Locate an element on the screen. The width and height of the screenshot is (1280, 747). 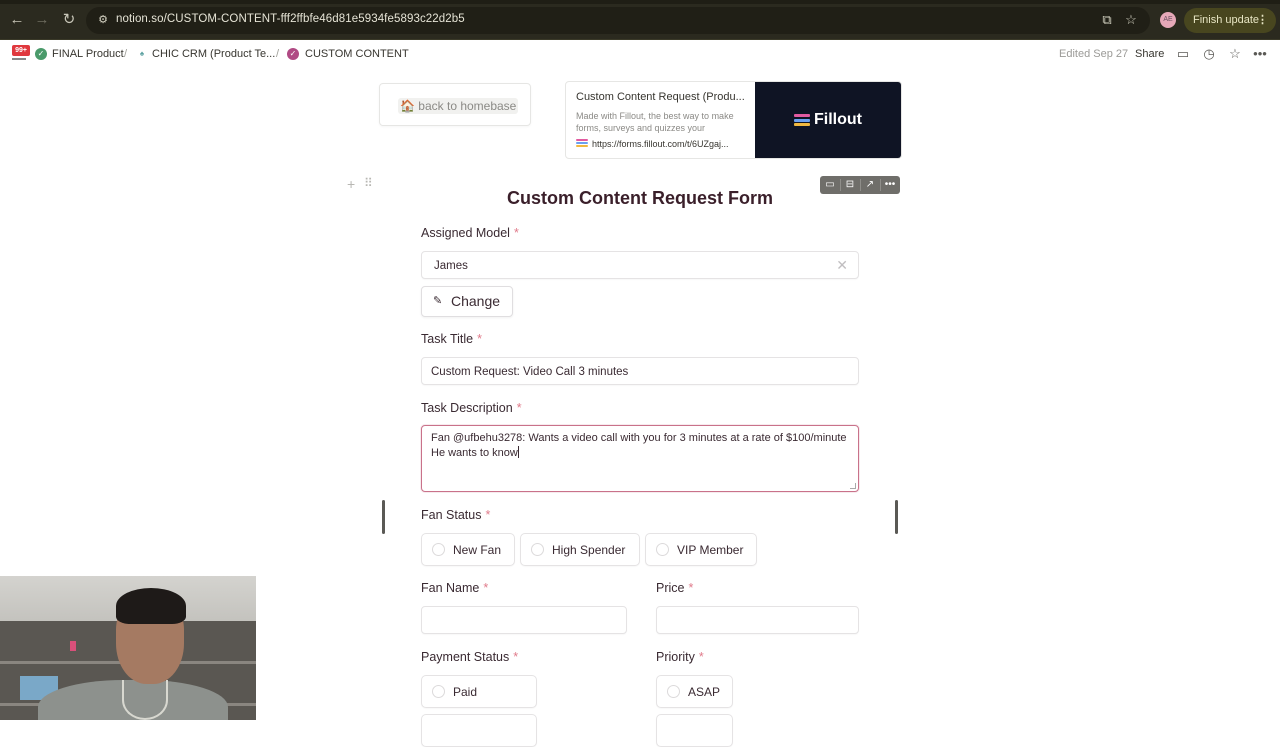
priority-label: Priority * is located at coordinates (680, 657).